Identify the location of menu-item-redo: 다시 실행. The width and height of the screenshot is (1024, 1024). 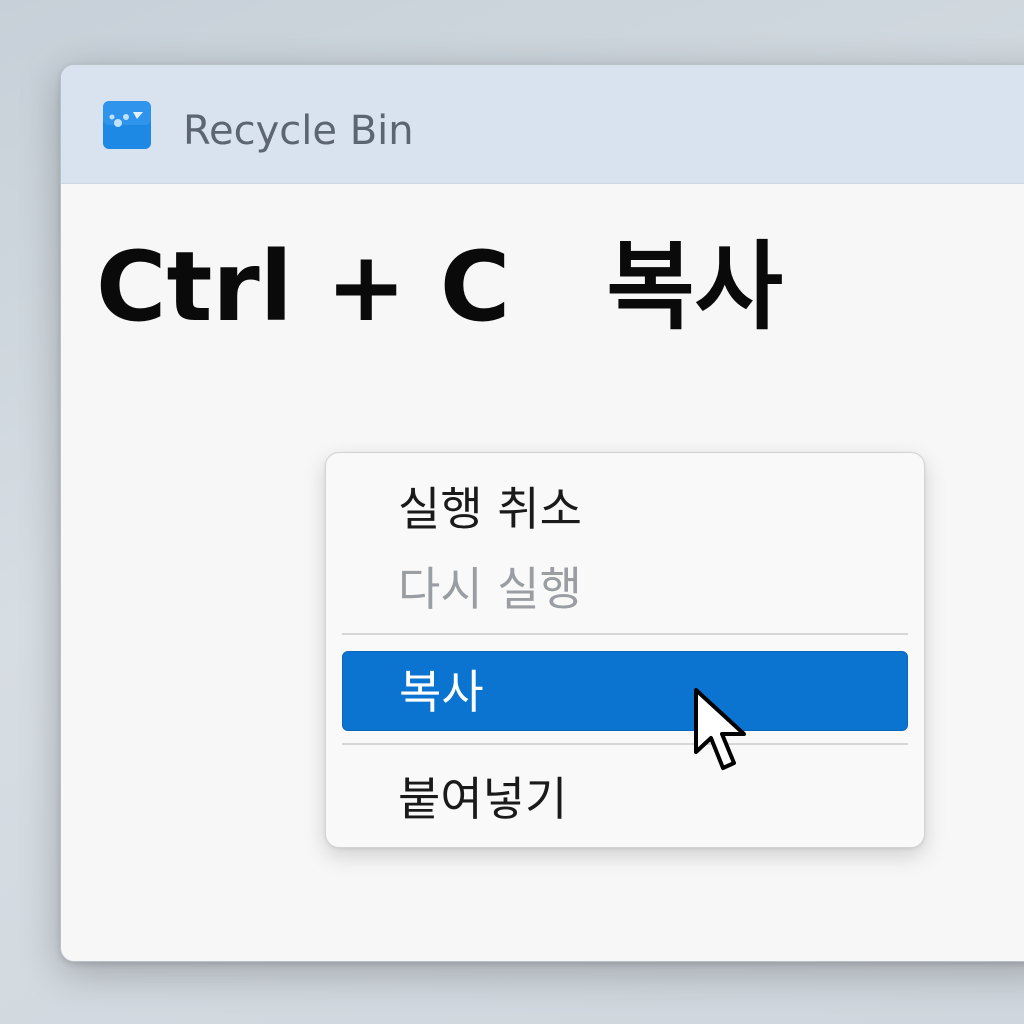
(625, 589).